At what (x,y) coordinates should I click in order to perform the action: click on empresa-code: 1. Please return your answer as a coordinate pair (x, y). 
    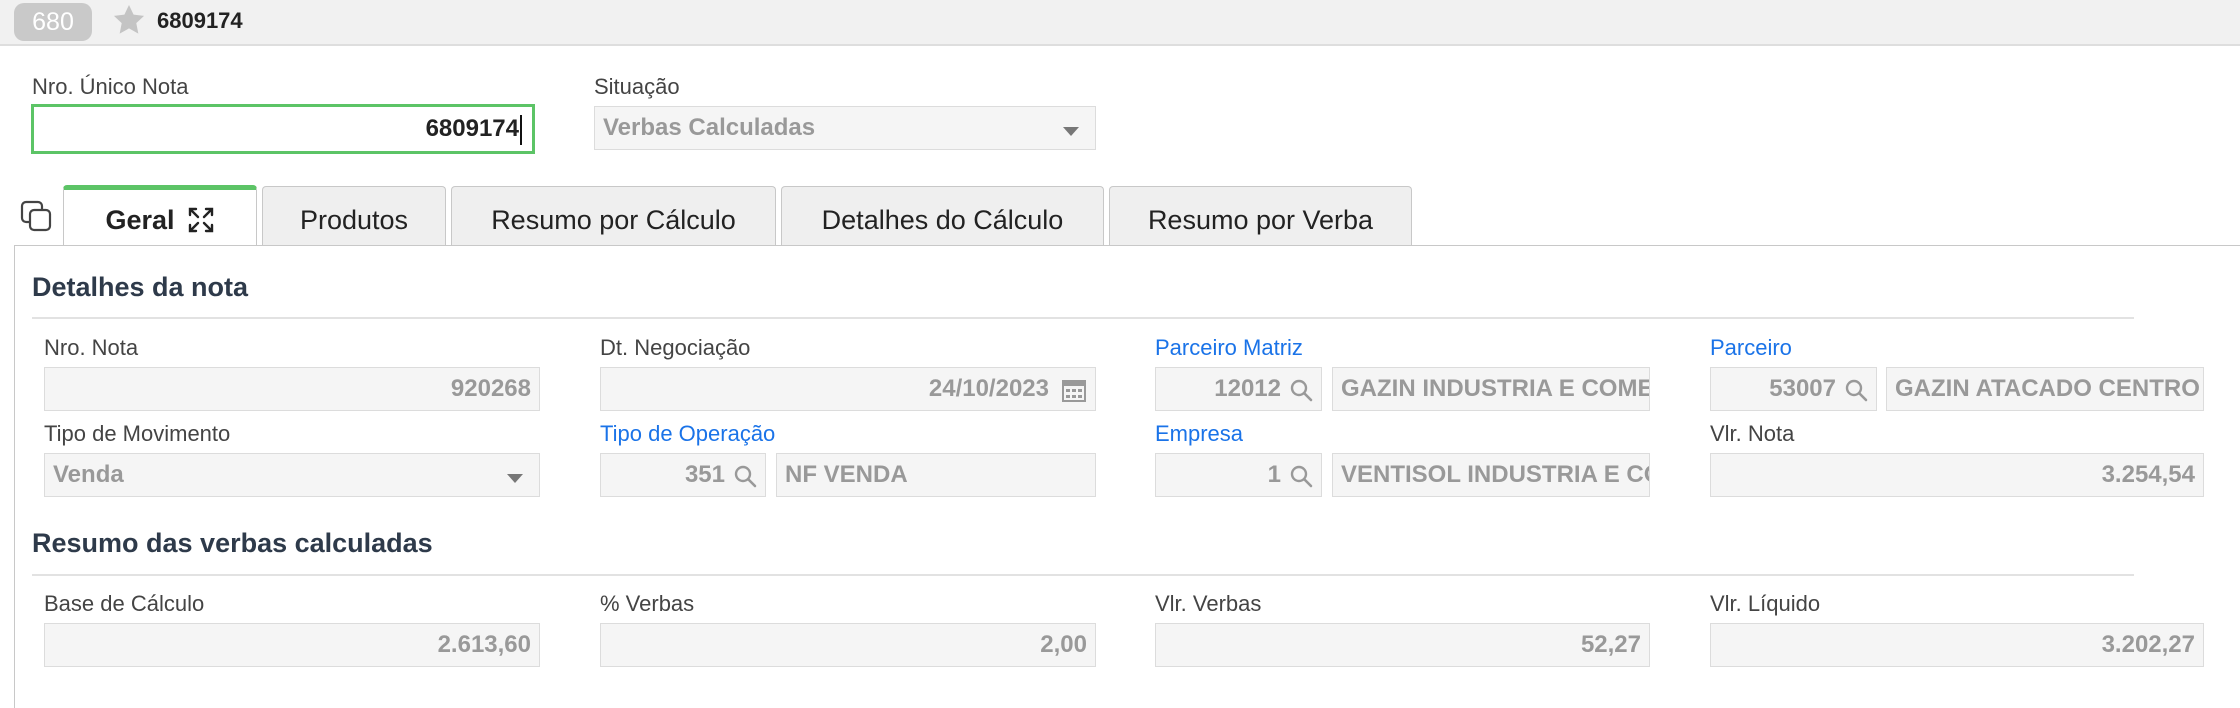
    Looking at the image, I should click on (1274, 474).